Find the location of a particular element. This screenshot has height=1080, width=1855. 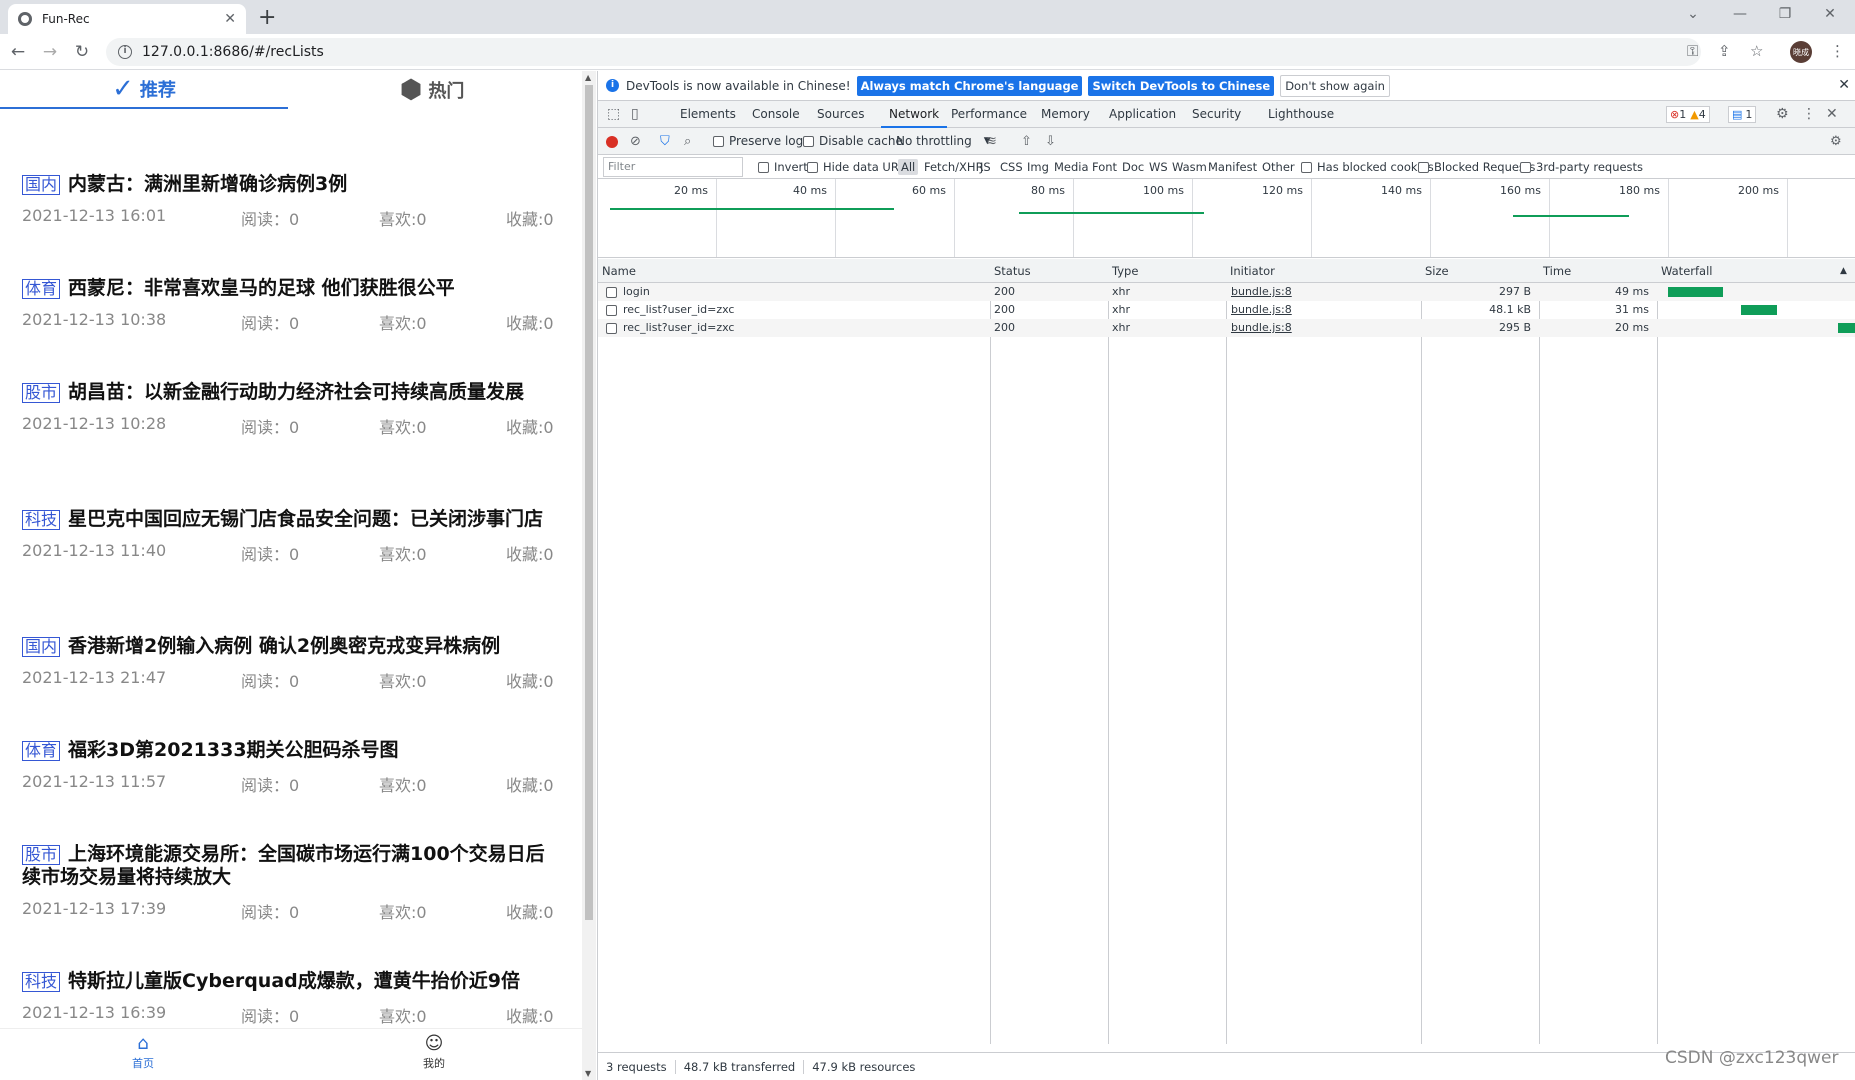

site-info-icon: i is located at coordinates (125, 52).